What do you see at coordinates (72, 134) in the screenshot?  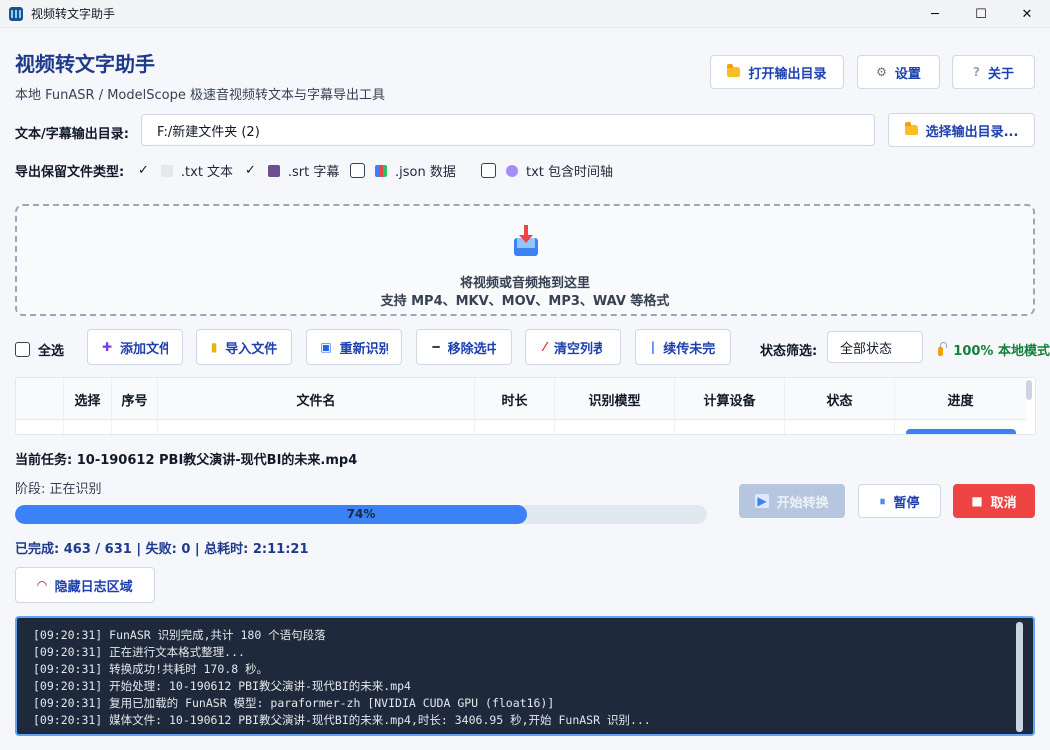 I see `output-dir-label: 文本/字幕输出目录:` at bounding box center [72, 134].